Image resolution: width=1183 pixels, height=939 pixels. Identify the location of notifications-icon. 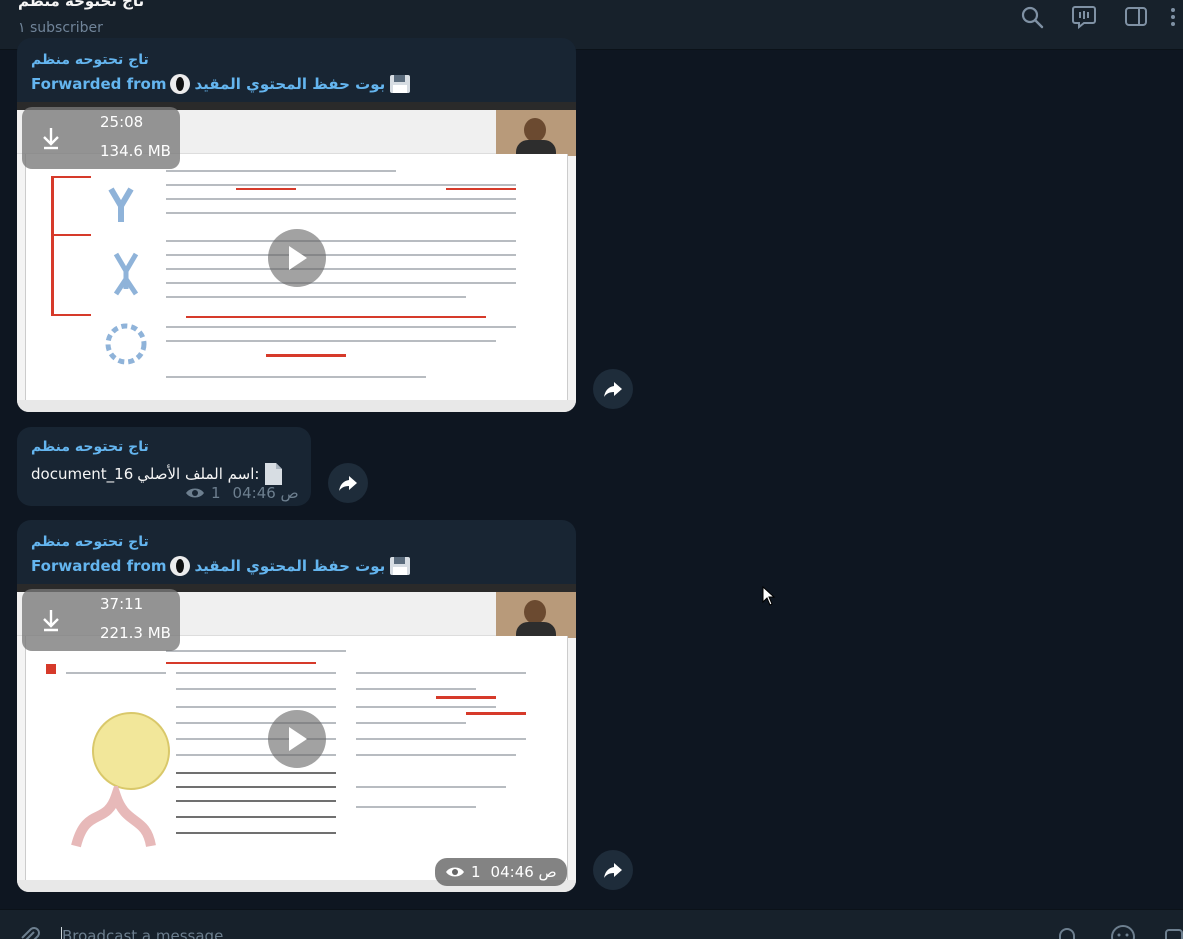
(1067, 931).